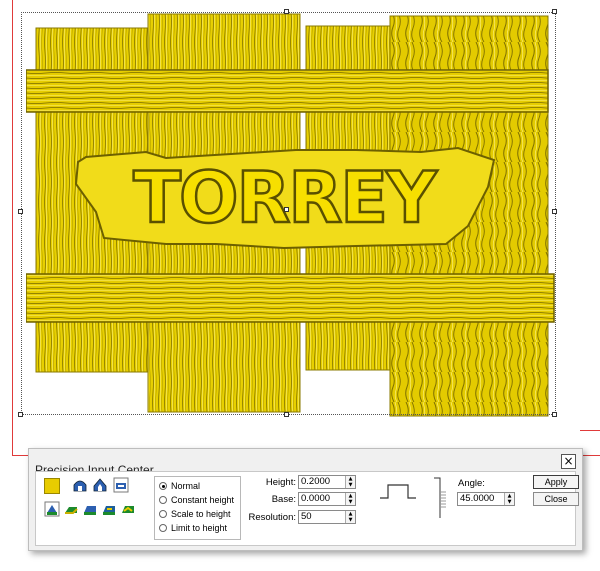 This screenshot has width=600, height=571. What do you see at coordinates (554, 11) in the screenshot?
I see `selection-handle-top-right` at bounding box center [554, 11].